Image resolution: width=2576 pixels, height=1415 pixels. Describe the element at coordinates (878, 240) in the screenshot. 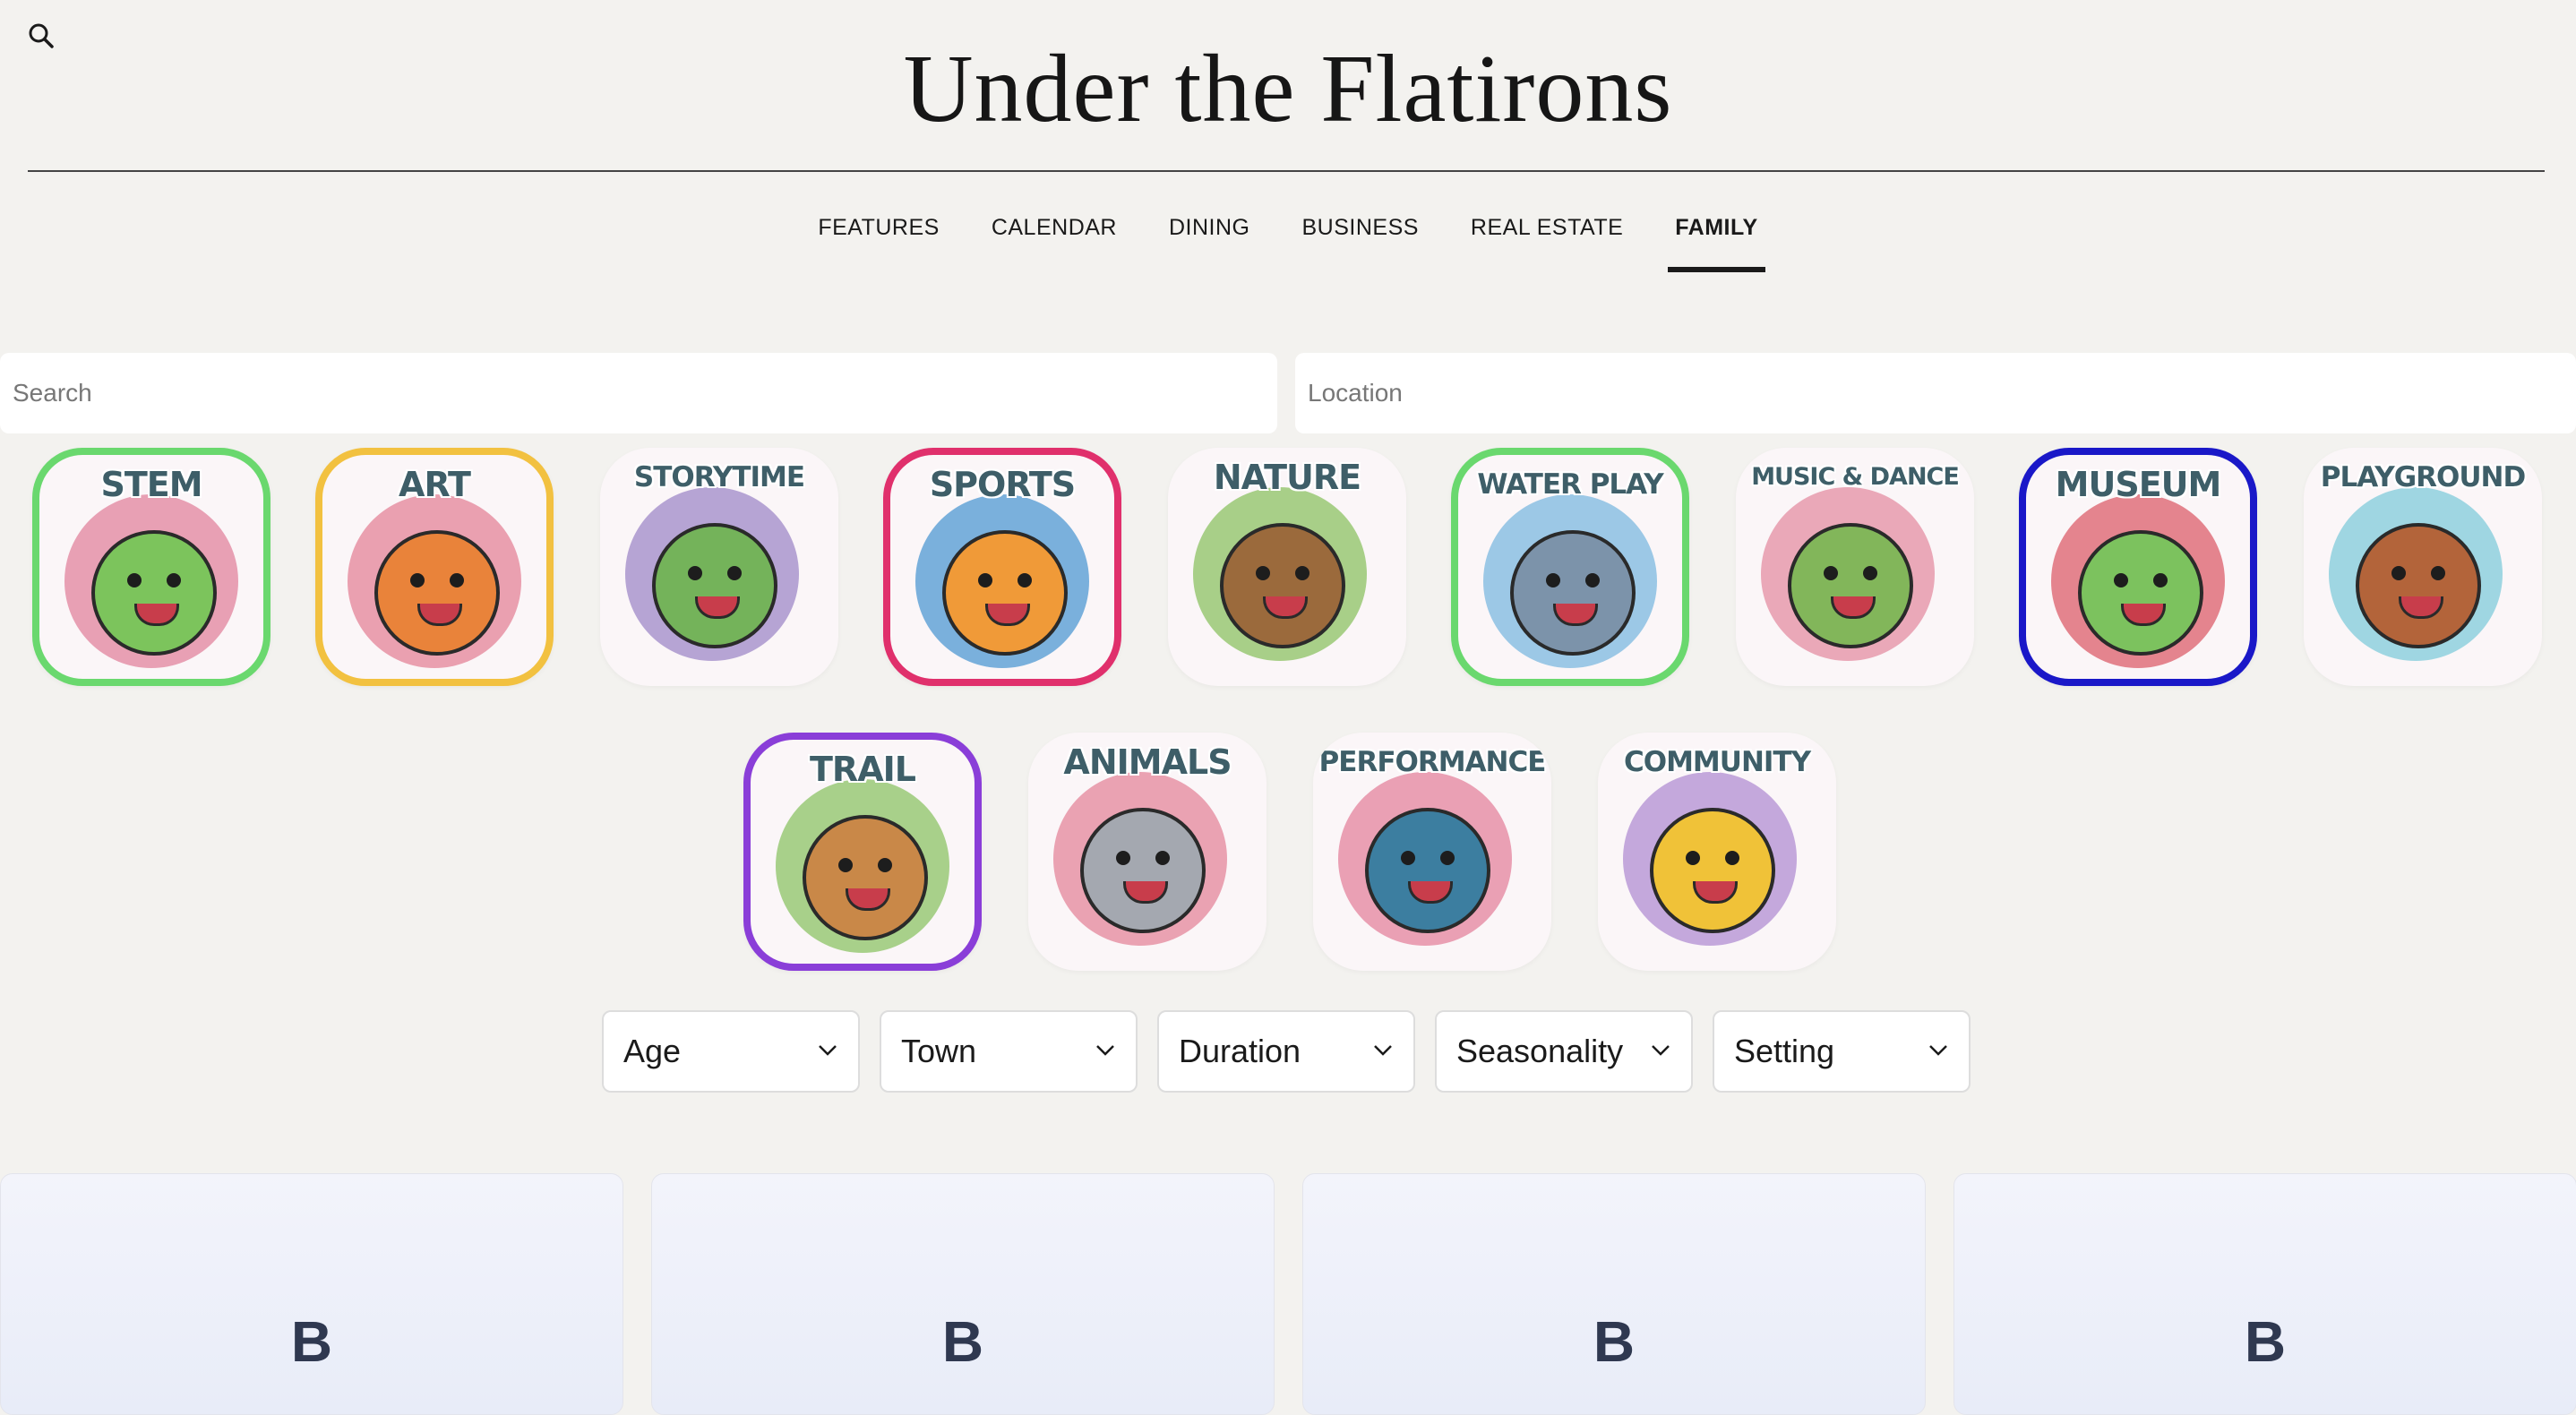

I see `nav-features: FEATURES` at that location.